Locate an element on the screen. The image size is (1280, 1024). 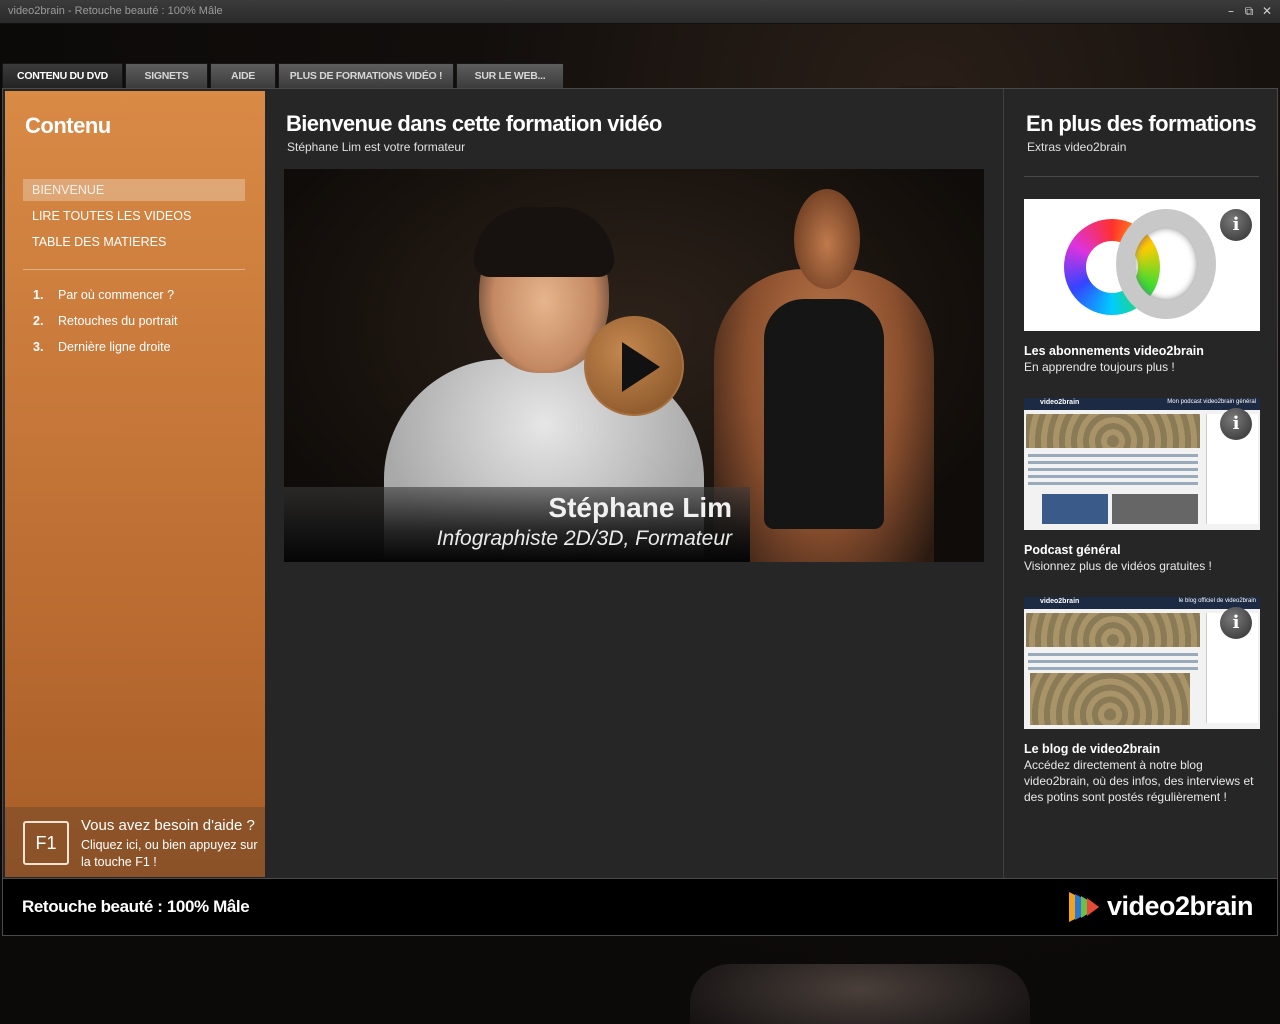
tab-contenu-du-dvd: CONTENU DU DVD is located at coordinates (62, 75).